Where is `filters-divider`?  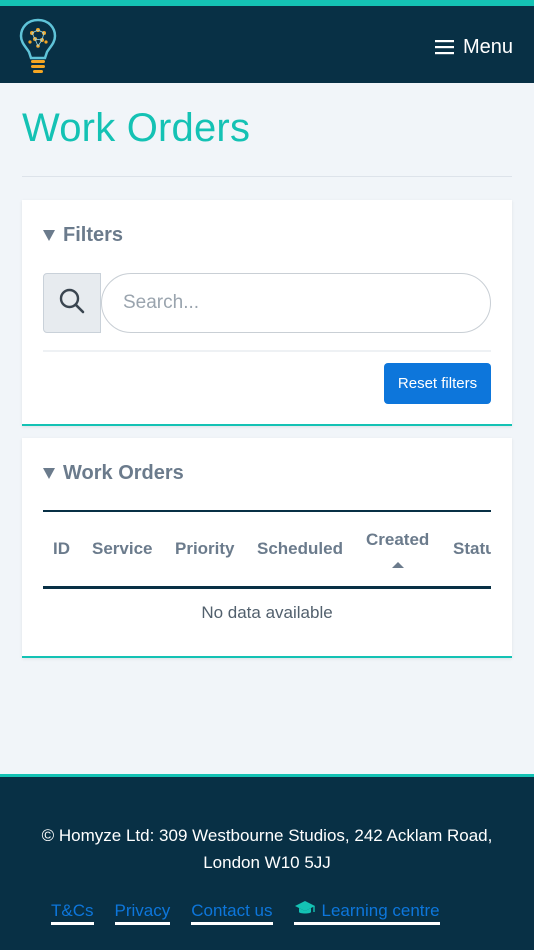
filters-divider is located at coordinates (267, 351).